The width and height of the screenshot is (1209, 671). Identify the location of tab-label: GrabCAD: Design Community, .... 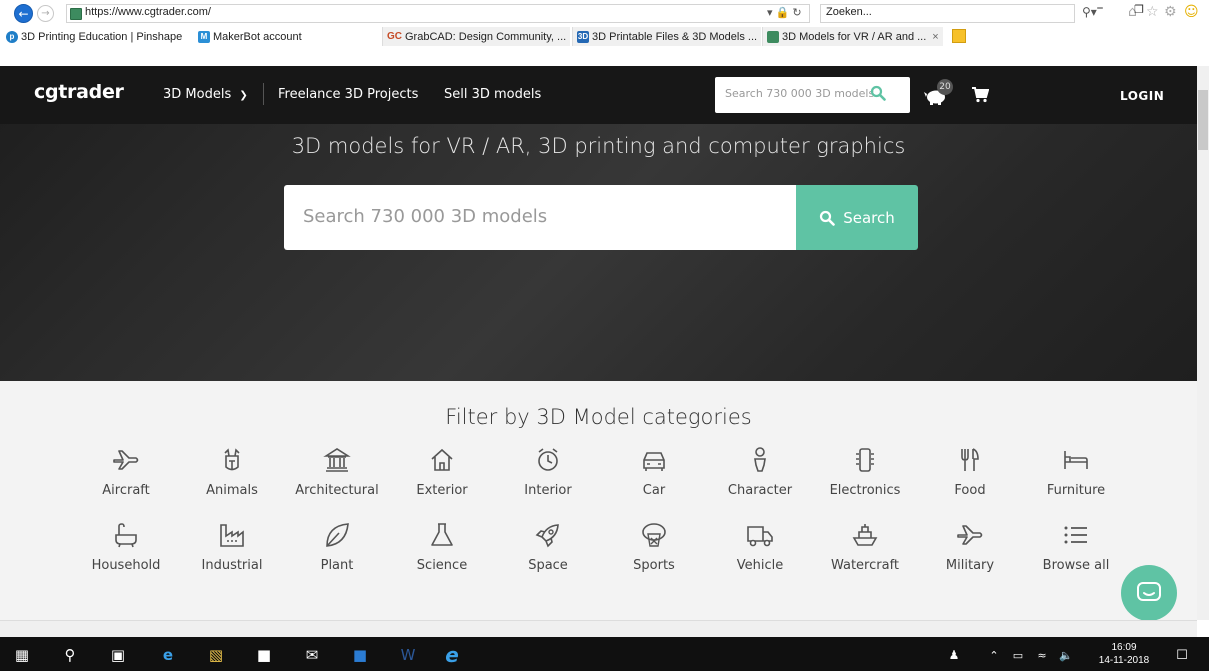
(486, 36).